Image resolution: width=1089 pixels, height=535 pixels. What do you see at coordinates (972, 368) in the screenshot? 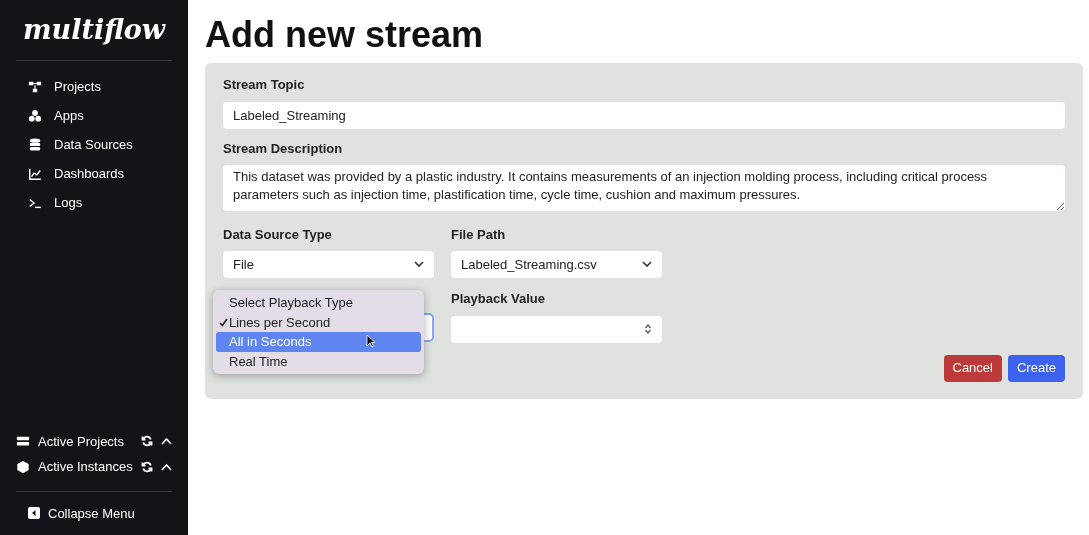
I see `cancel-button: Cancel` at bounding box center [972, 368].